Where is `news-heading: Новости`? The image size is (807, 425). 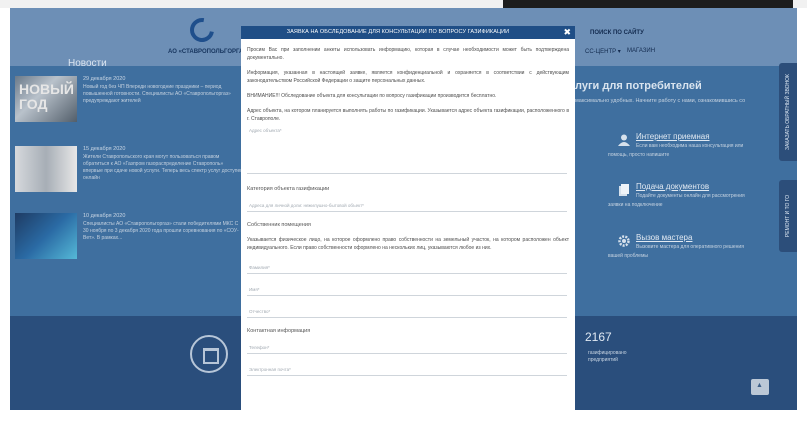 news-heading: Новости is located at coordinates (87, 63).